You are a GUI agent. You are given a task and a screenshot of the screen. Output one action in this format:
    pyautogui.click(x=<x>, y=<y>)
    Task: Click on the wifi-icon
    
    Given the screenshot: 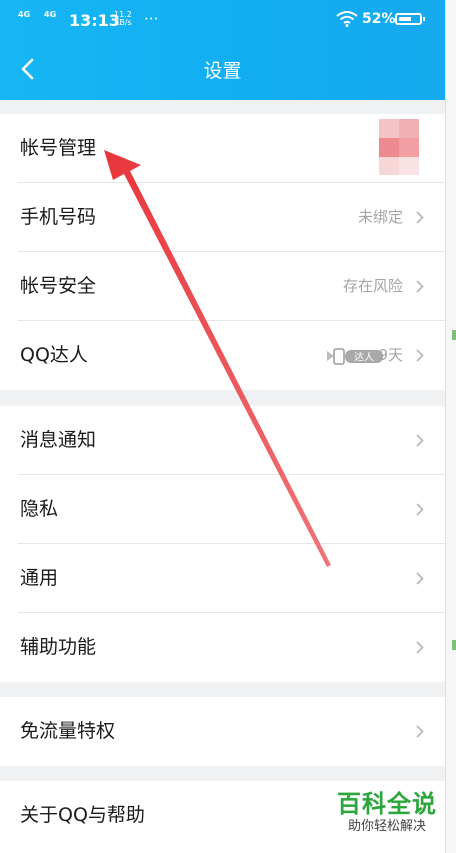 What is the action you would take?
    pyautogui.click(x=347, y=19)
    